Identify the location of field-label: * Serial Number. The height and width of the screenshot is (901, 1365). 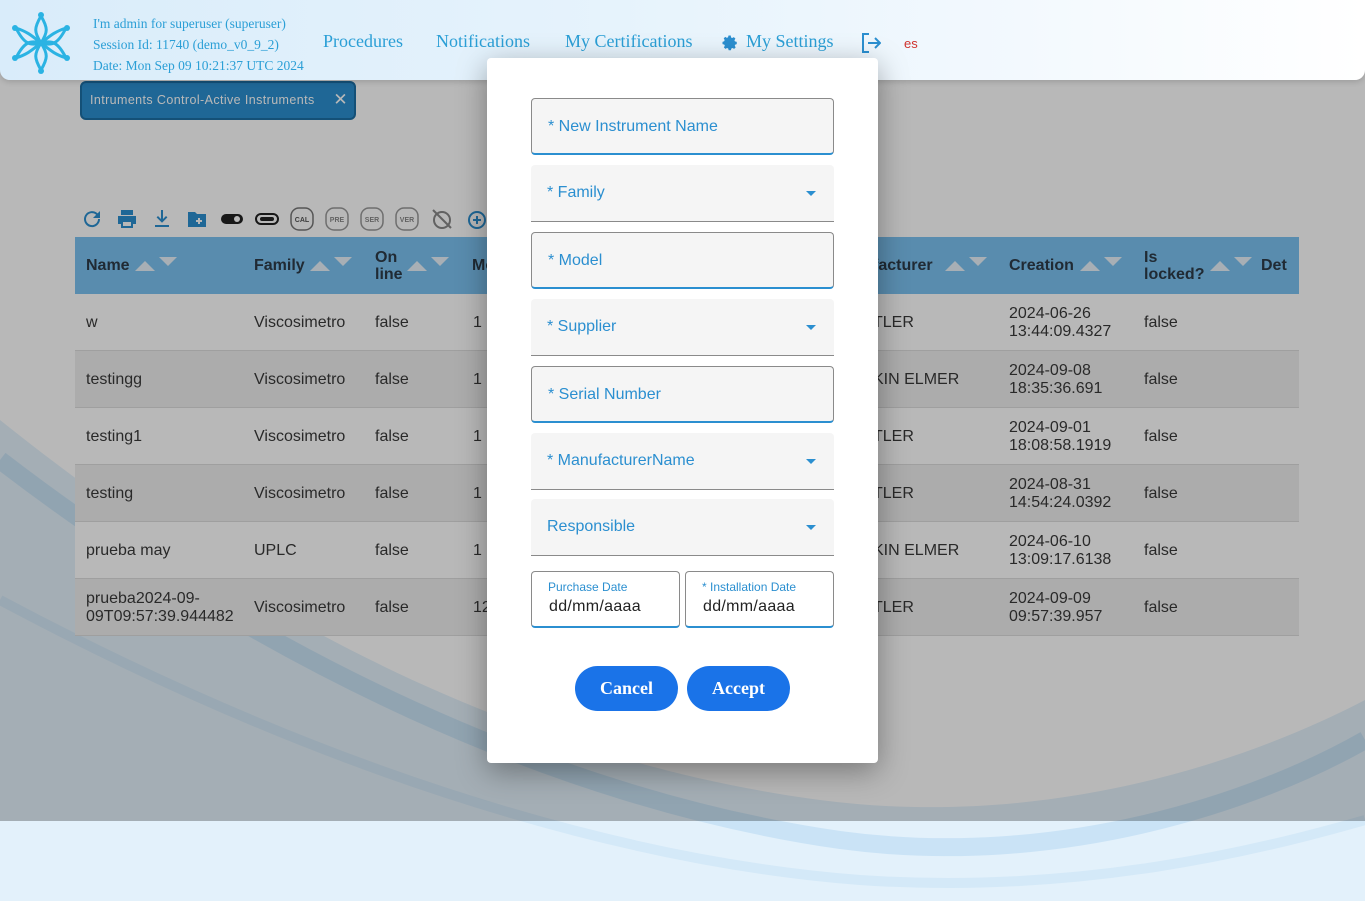
(604, 394).